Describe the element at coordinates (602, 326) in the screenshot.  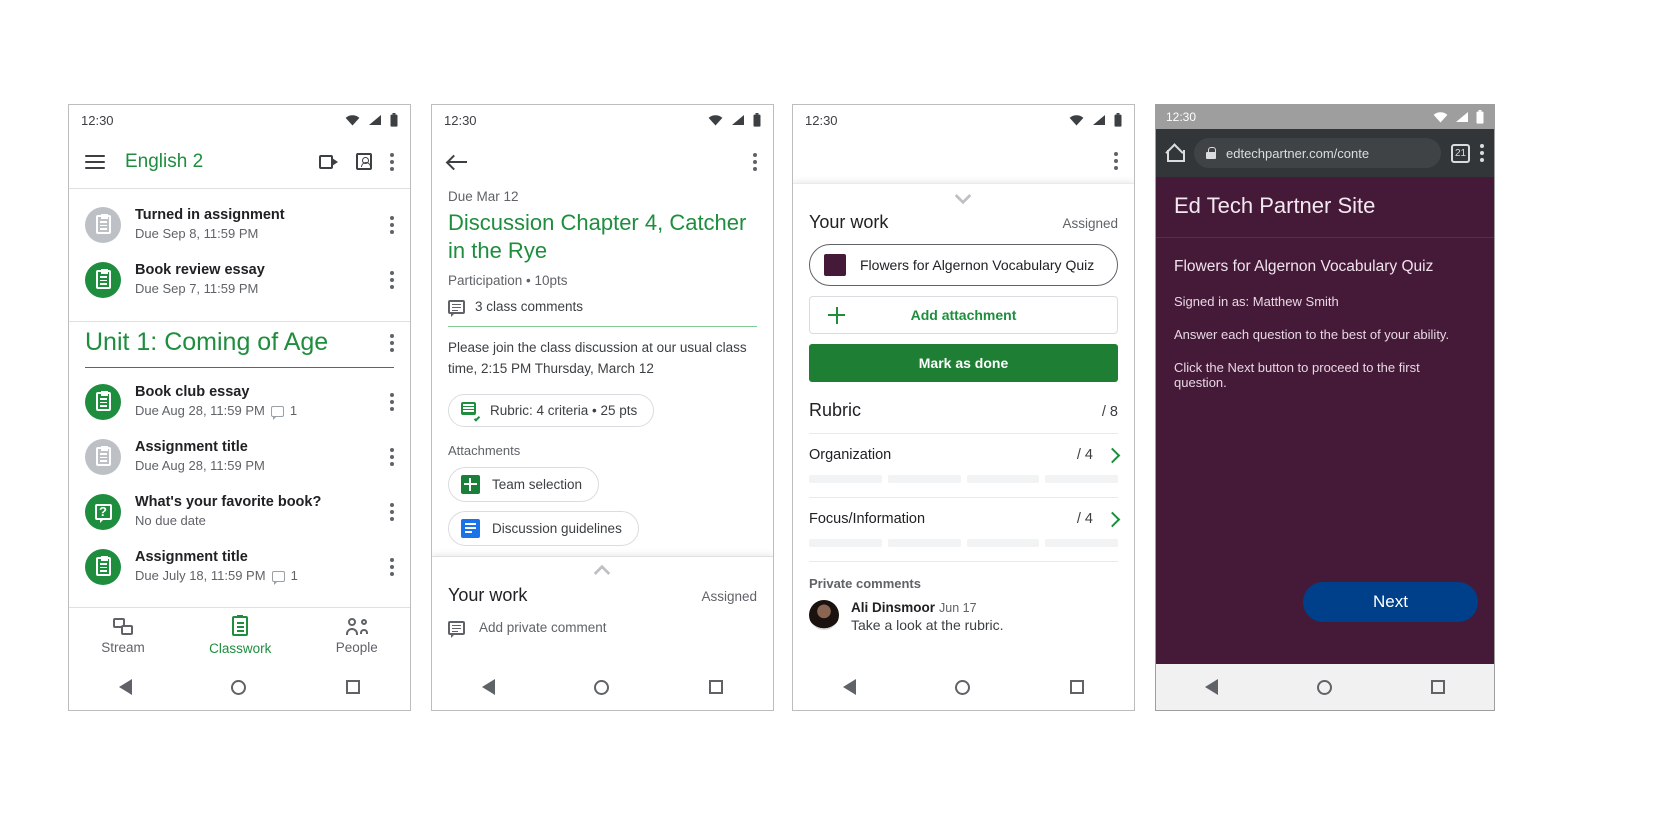
I see `divider` at that location.